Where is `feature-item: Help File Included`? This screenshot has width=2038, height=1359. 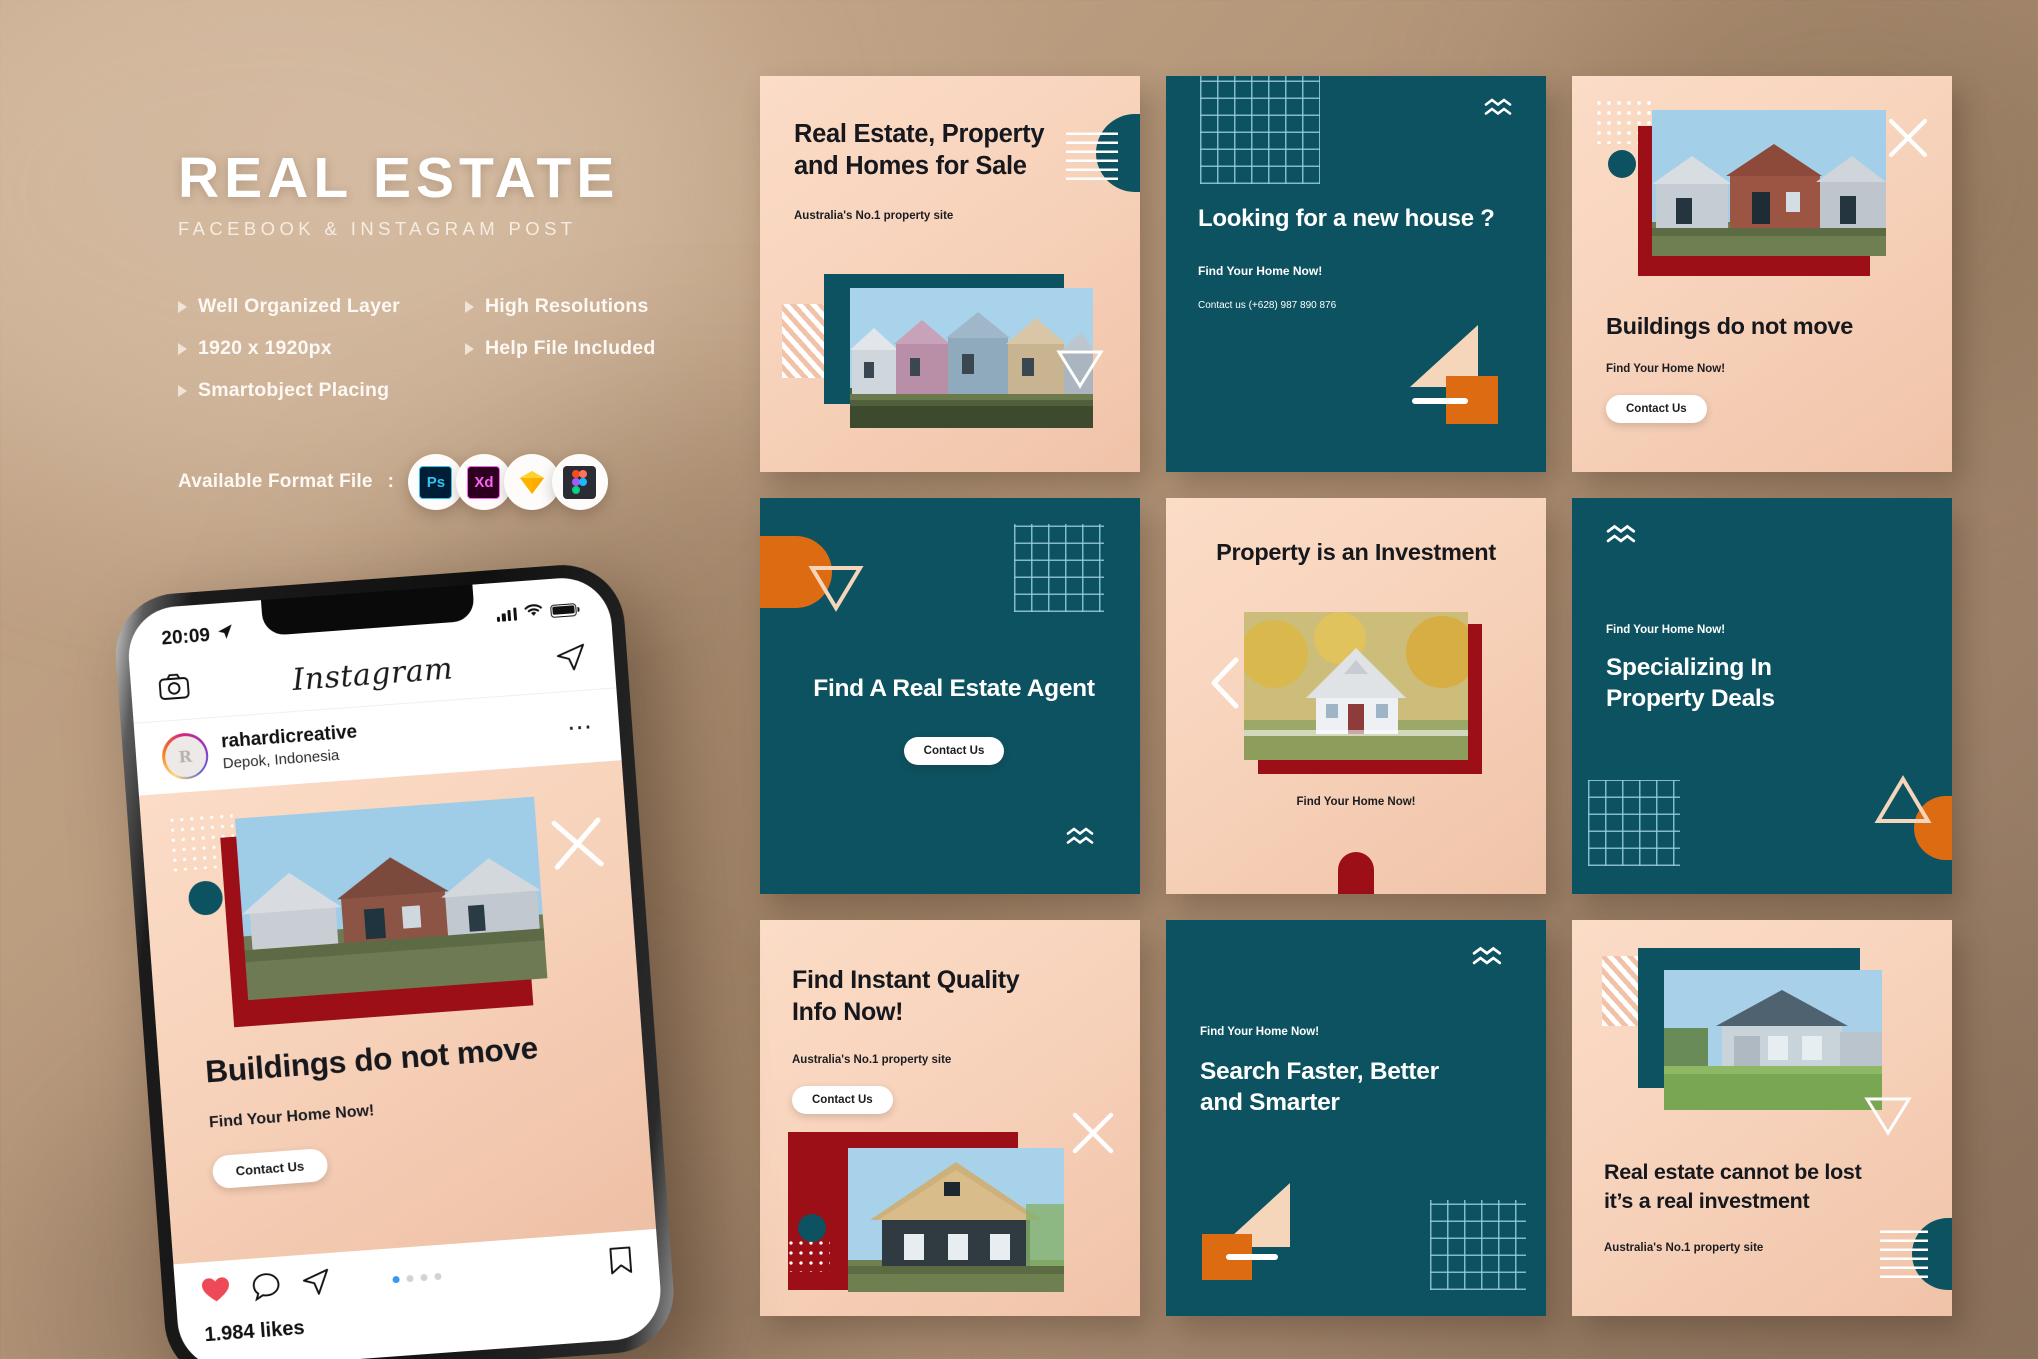
feature-item: Help File Included is located at coordinates (560, 348).